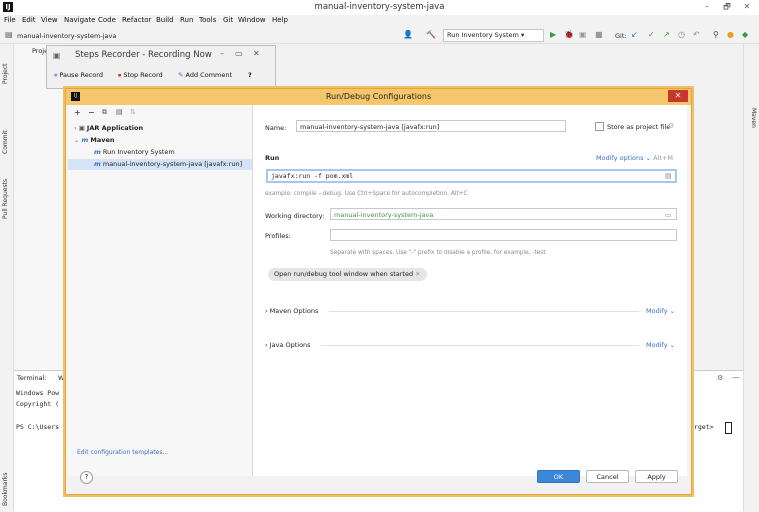 This screenshot has width=759, height=512. I want to click on update-icon: ●, so click(730, 35).